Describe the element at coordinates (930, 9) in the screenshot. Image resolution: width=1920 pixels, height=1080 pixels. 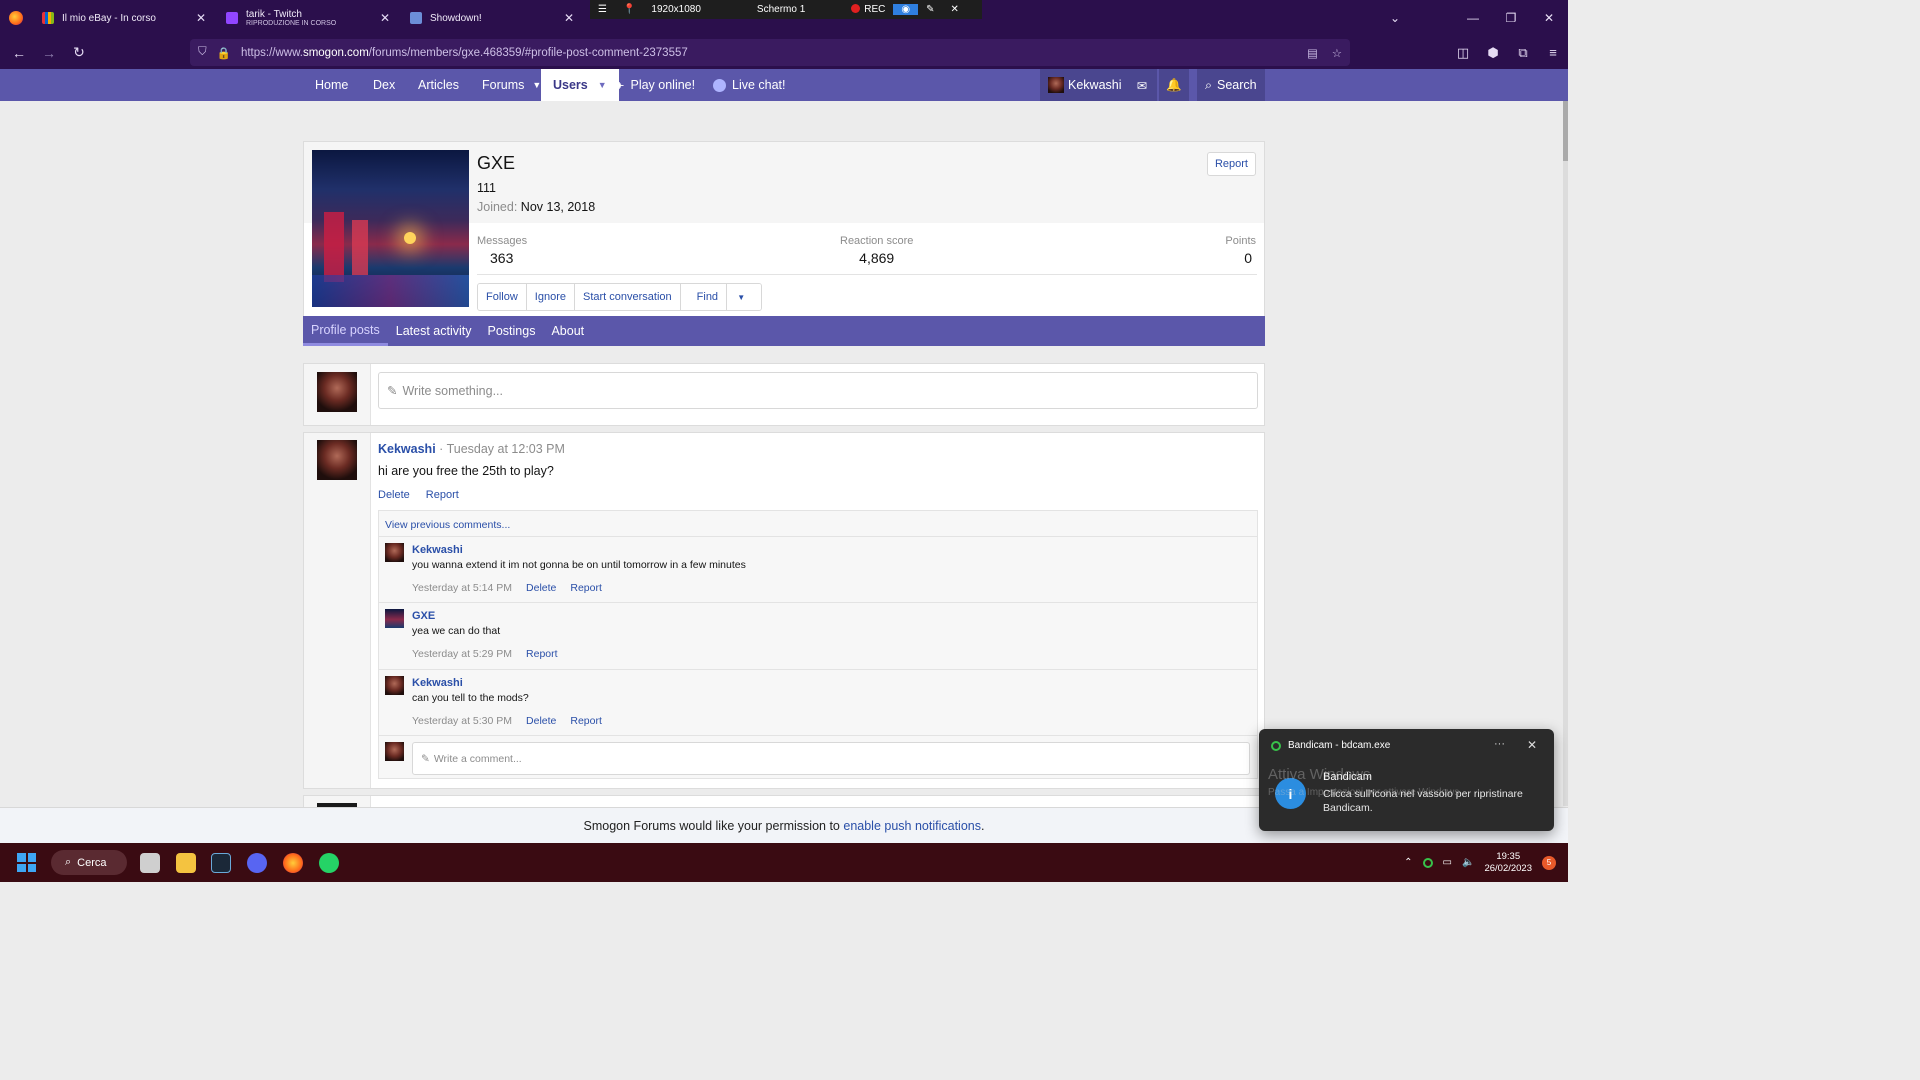
I see `pencil-icon: ✎` at that location.